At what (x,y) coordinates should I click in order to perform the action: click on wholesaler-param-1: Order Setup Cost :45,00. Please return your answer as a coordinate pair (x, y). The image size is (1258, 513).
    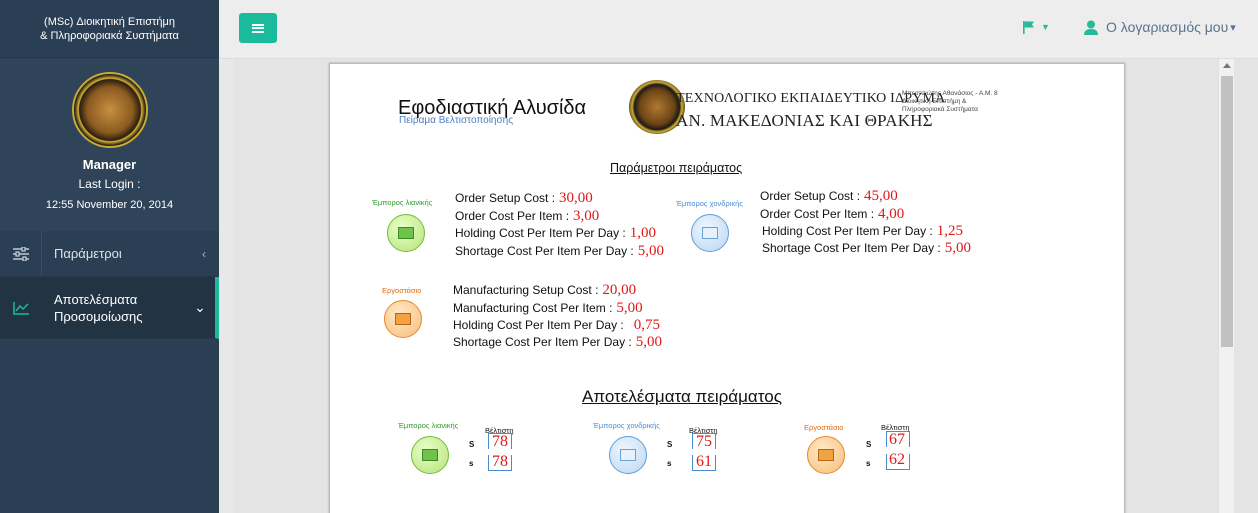
    Looking at the image, I should click on (829, 196).